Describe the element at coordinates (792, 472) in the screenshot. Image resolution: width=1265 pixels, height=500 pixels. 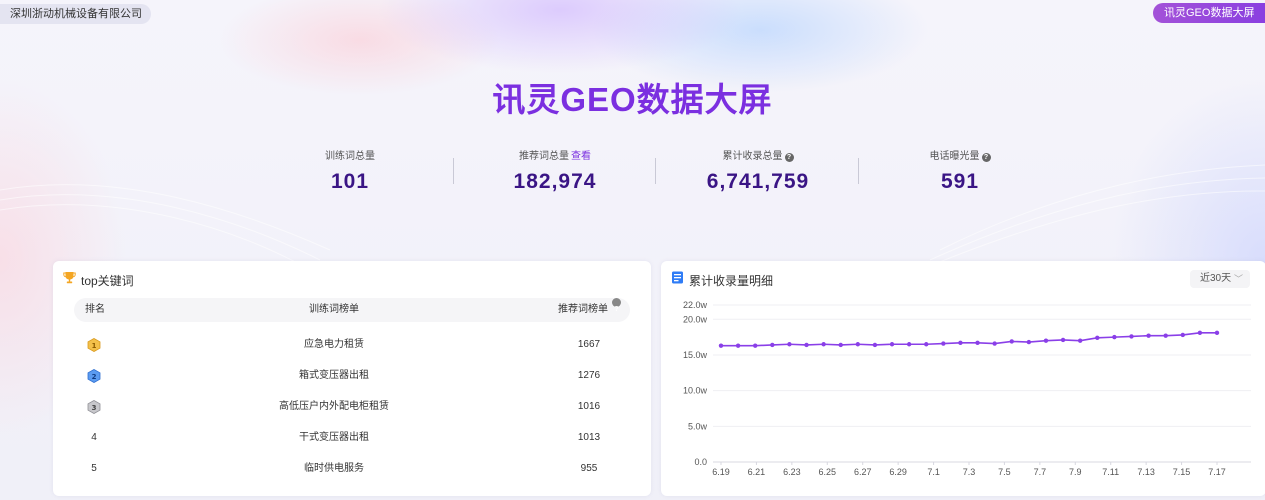
I see `x-tick-label: 6.23` at that location.